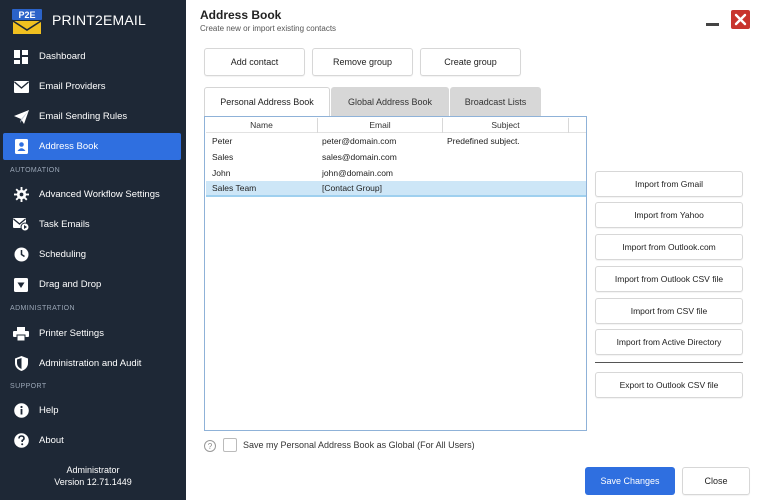  Describe the element at coordinates (241, 15) in the screenshot. I see `page-title: Address Book` at that location.